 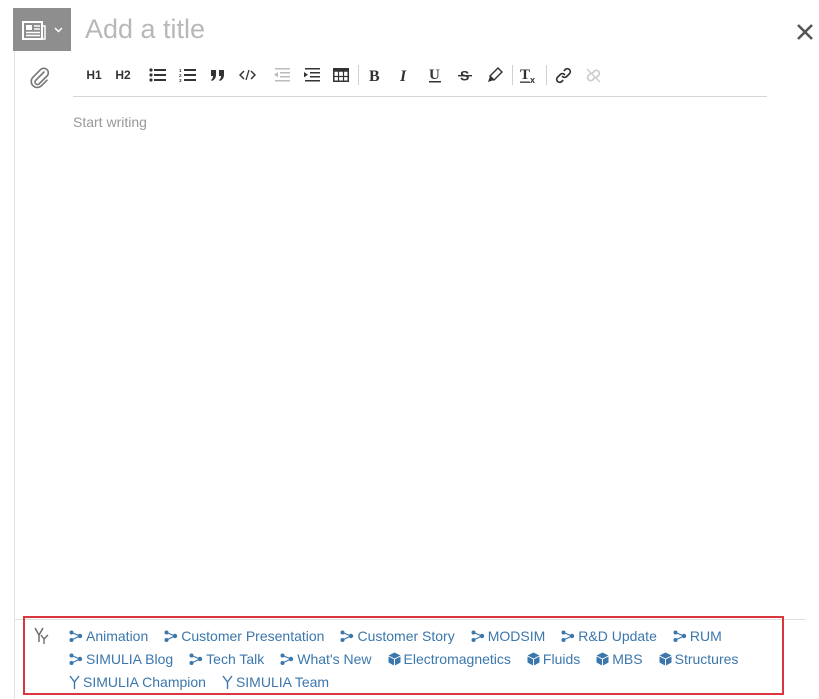 I want to click on table-icon, so click(x=341, y=75).